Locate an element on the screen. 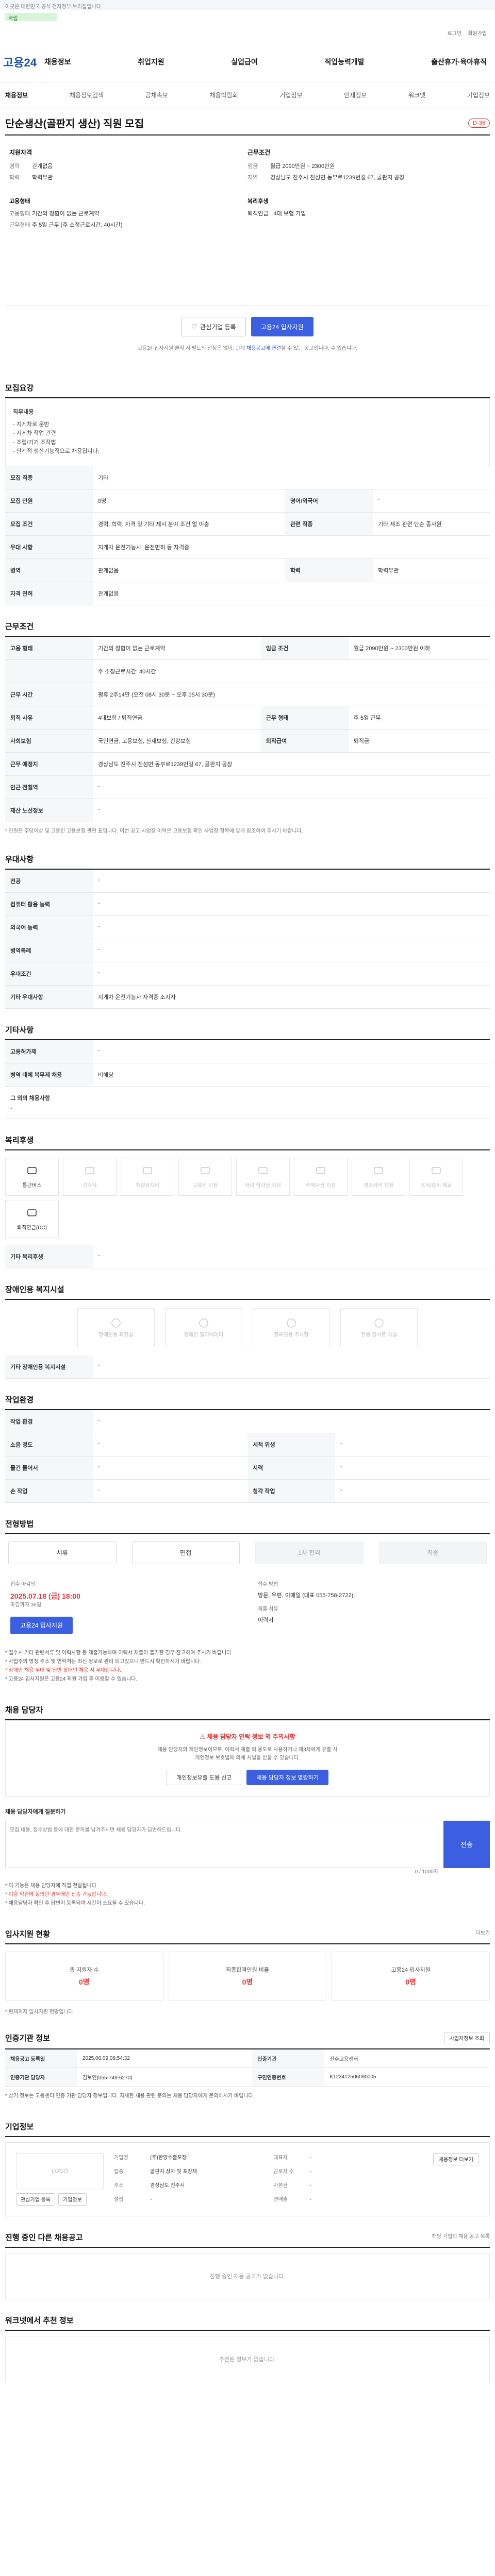 This screenshot has width=495, height=2576. row-label: 경력 is located at coordinates (14, 167).